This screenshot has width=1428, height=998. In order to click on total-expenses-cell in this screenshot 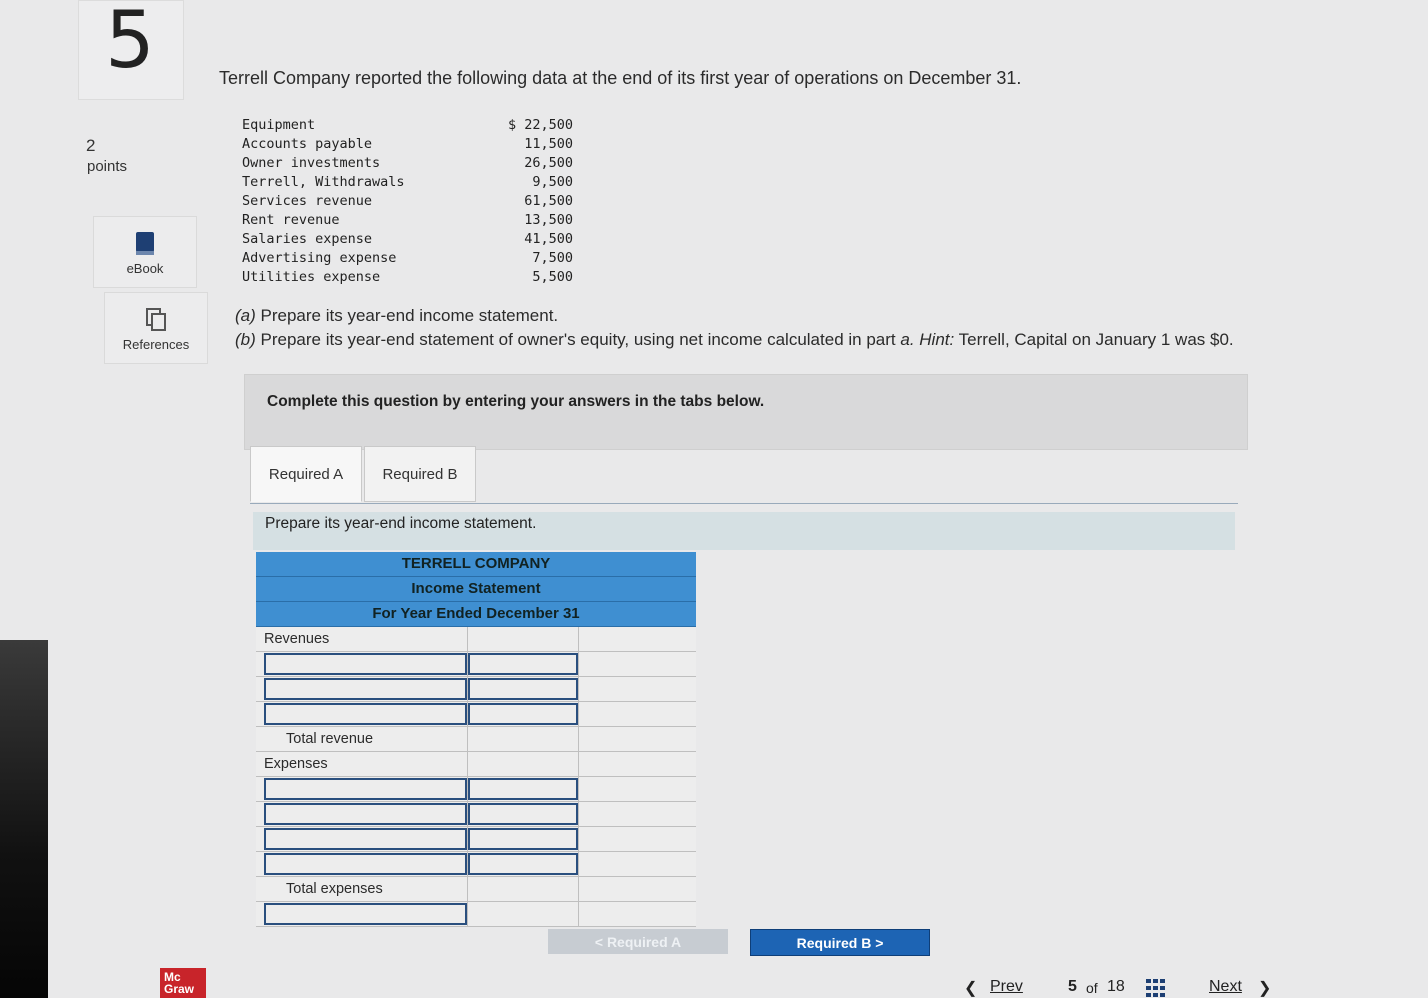, I will do `click(633, 889)`.